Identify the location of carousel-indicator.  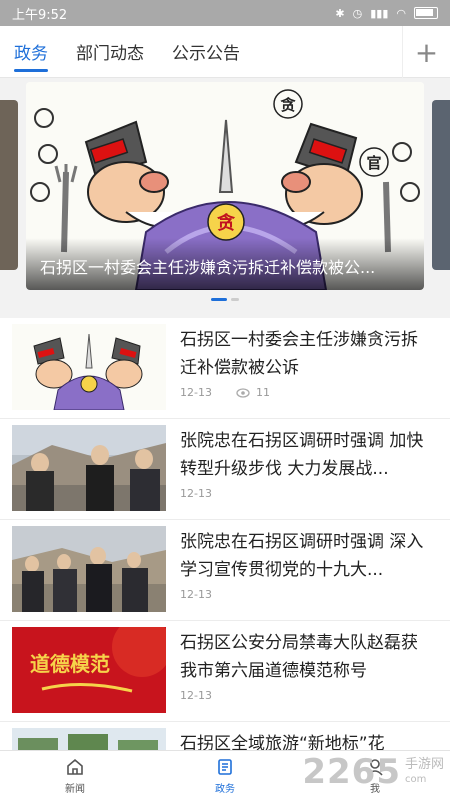
(225, 299).